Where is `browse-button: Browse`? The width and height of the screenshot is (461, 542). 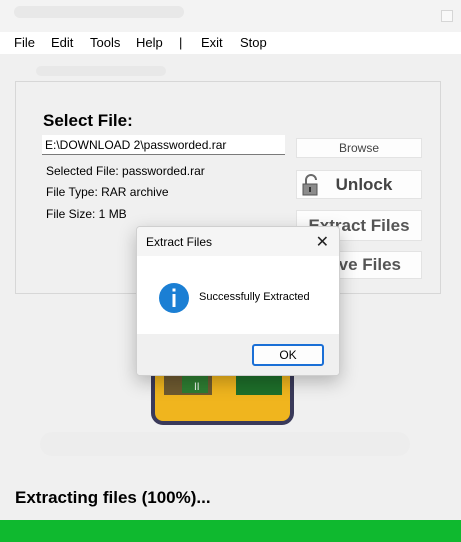 browse-button: Browse is located at coordinates (359, 148).